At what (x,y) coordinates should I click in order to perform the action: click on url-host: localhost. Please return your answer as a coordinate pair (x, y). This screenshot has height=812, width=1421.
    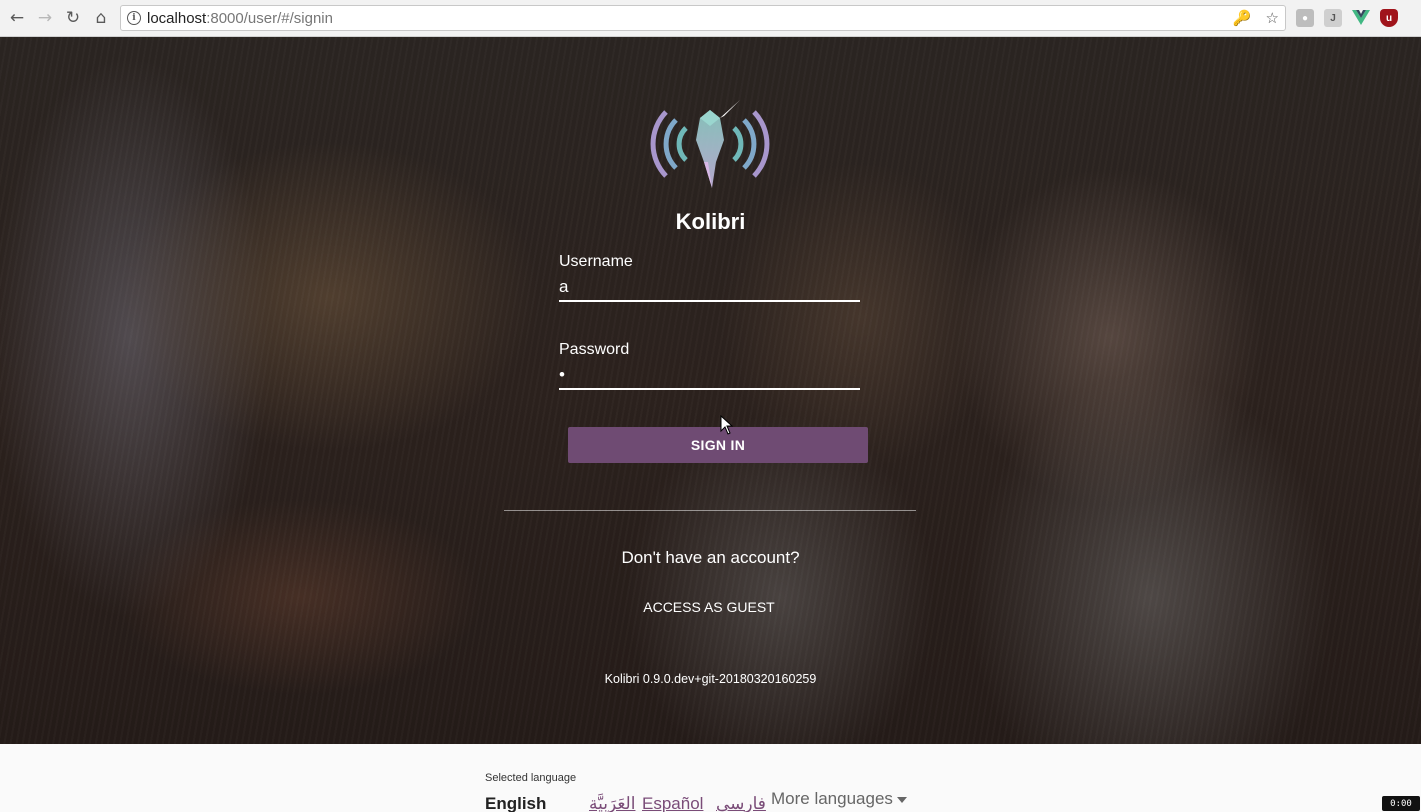
    Looking at the image, I should click on (177, 18).